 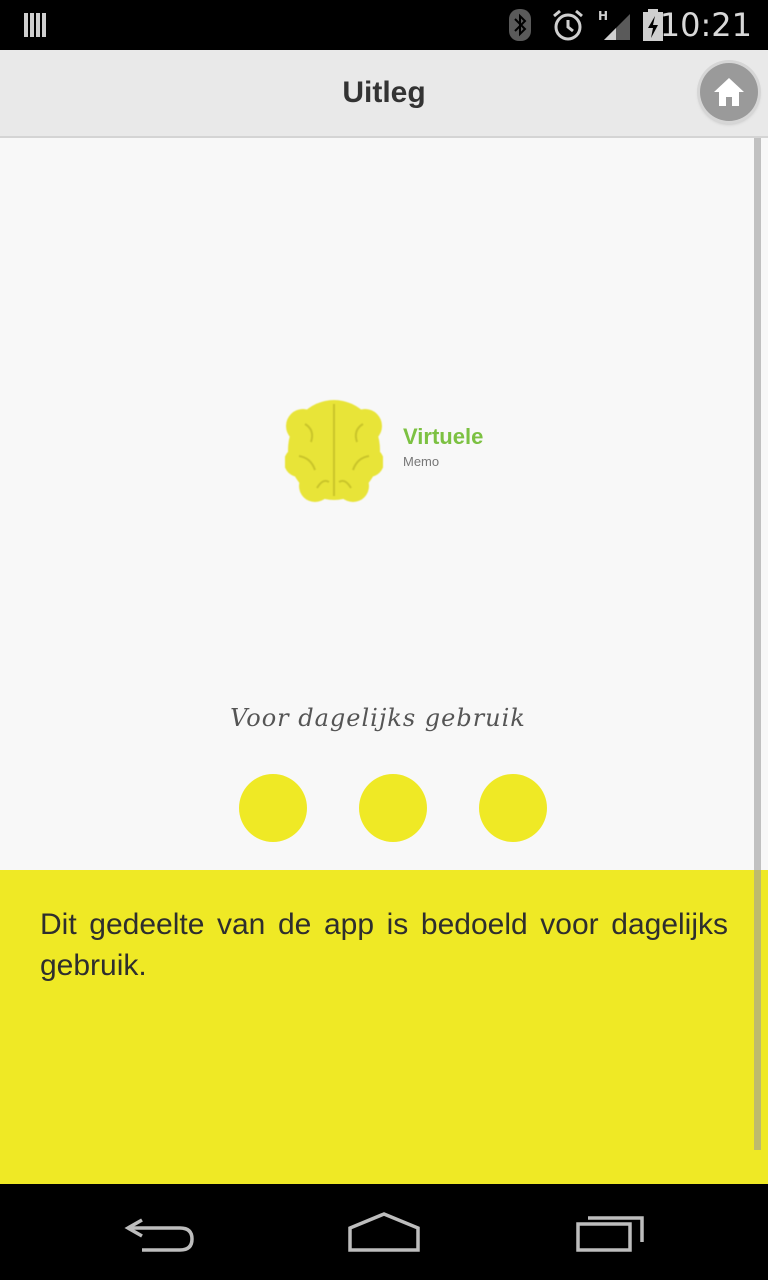 I want to click on brain-icon, so click(x=334, y=451).